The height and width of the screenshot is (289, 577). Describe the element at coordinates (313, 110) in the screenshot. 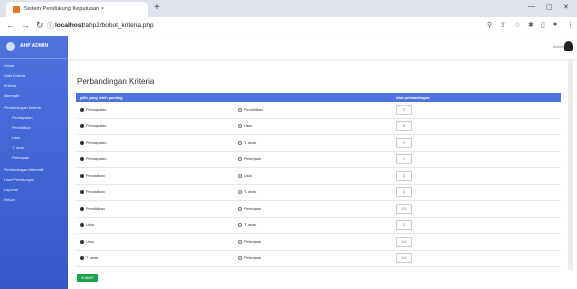

I see `option-right: Pendidikan` at that location.